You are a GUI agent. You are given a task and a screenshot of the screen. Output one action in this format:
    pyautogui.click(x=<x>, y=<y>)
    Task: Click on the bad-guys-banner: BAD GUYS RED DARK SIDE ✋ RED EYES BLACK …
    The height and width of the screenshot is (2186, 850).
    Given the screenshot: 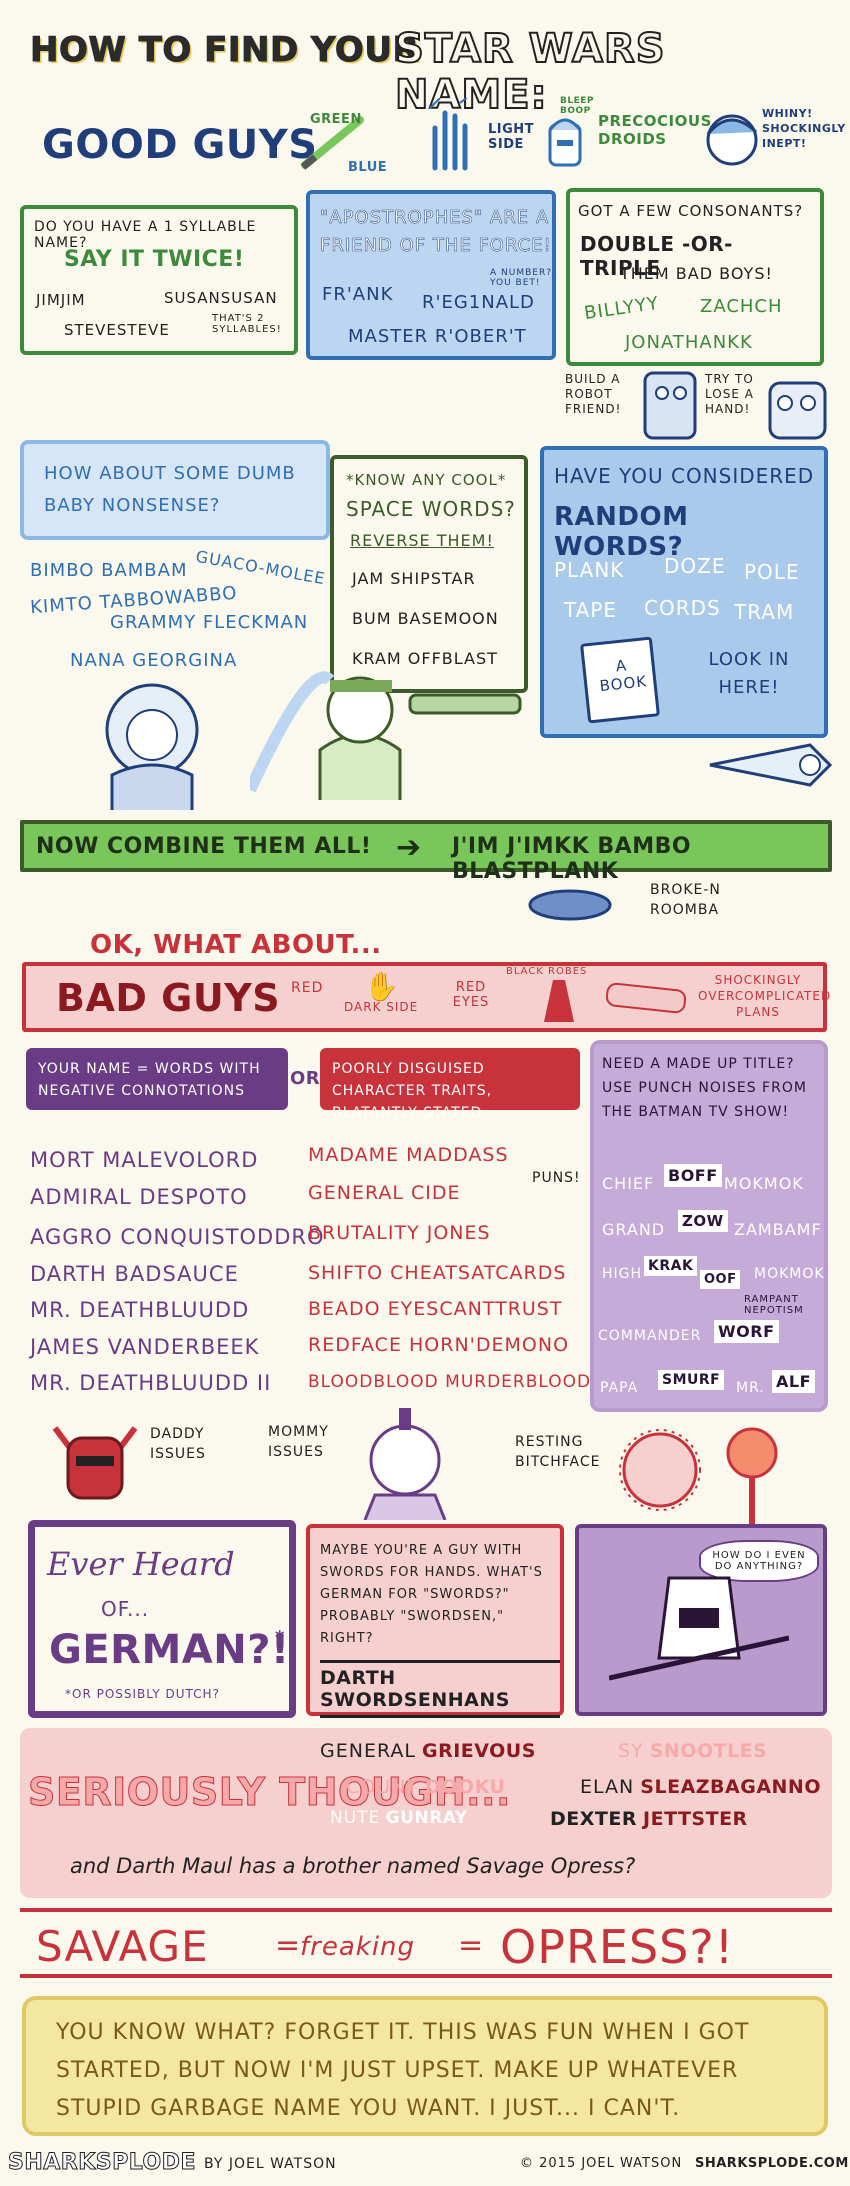 What is the action you would take?
    pyautogui.click(x=426, y=997)
    